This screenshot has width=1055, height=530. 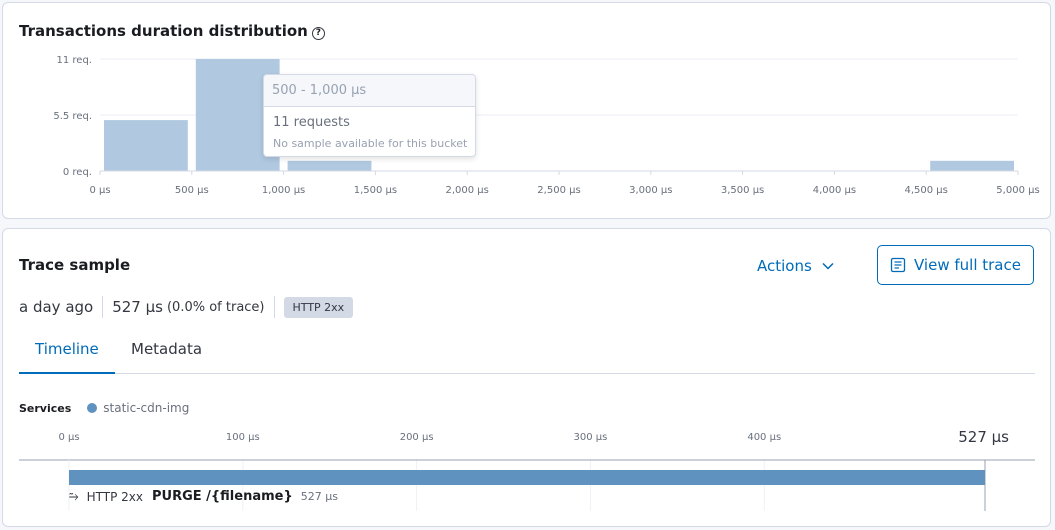 What do you see at coordinates (243, 437) in the screenshot?
I see `timeline-tick-label: 100 μs` at bounding box center [243, 437].